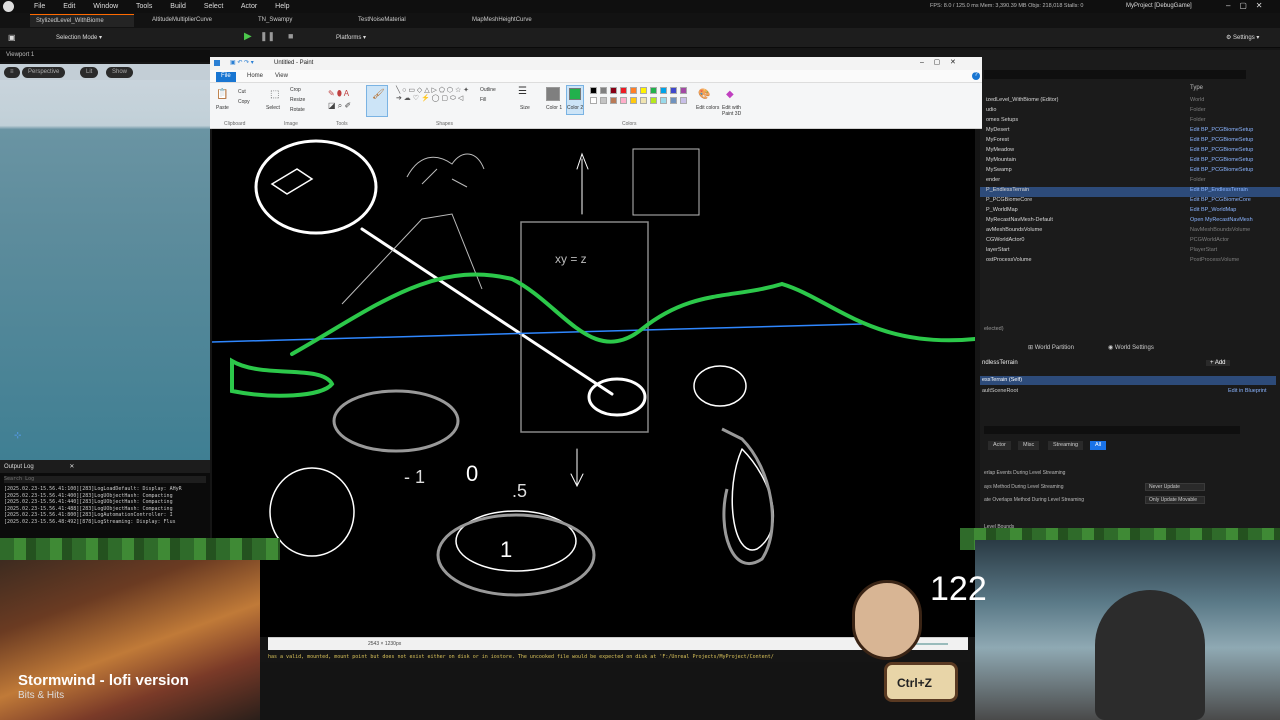 Image resolution: width=1280 pixels, height=720 pixels. What do you see at coordinates (267, 36) in the screenshot?
I see `pause-icon: ❚❚` at bounding box center [267, 36].